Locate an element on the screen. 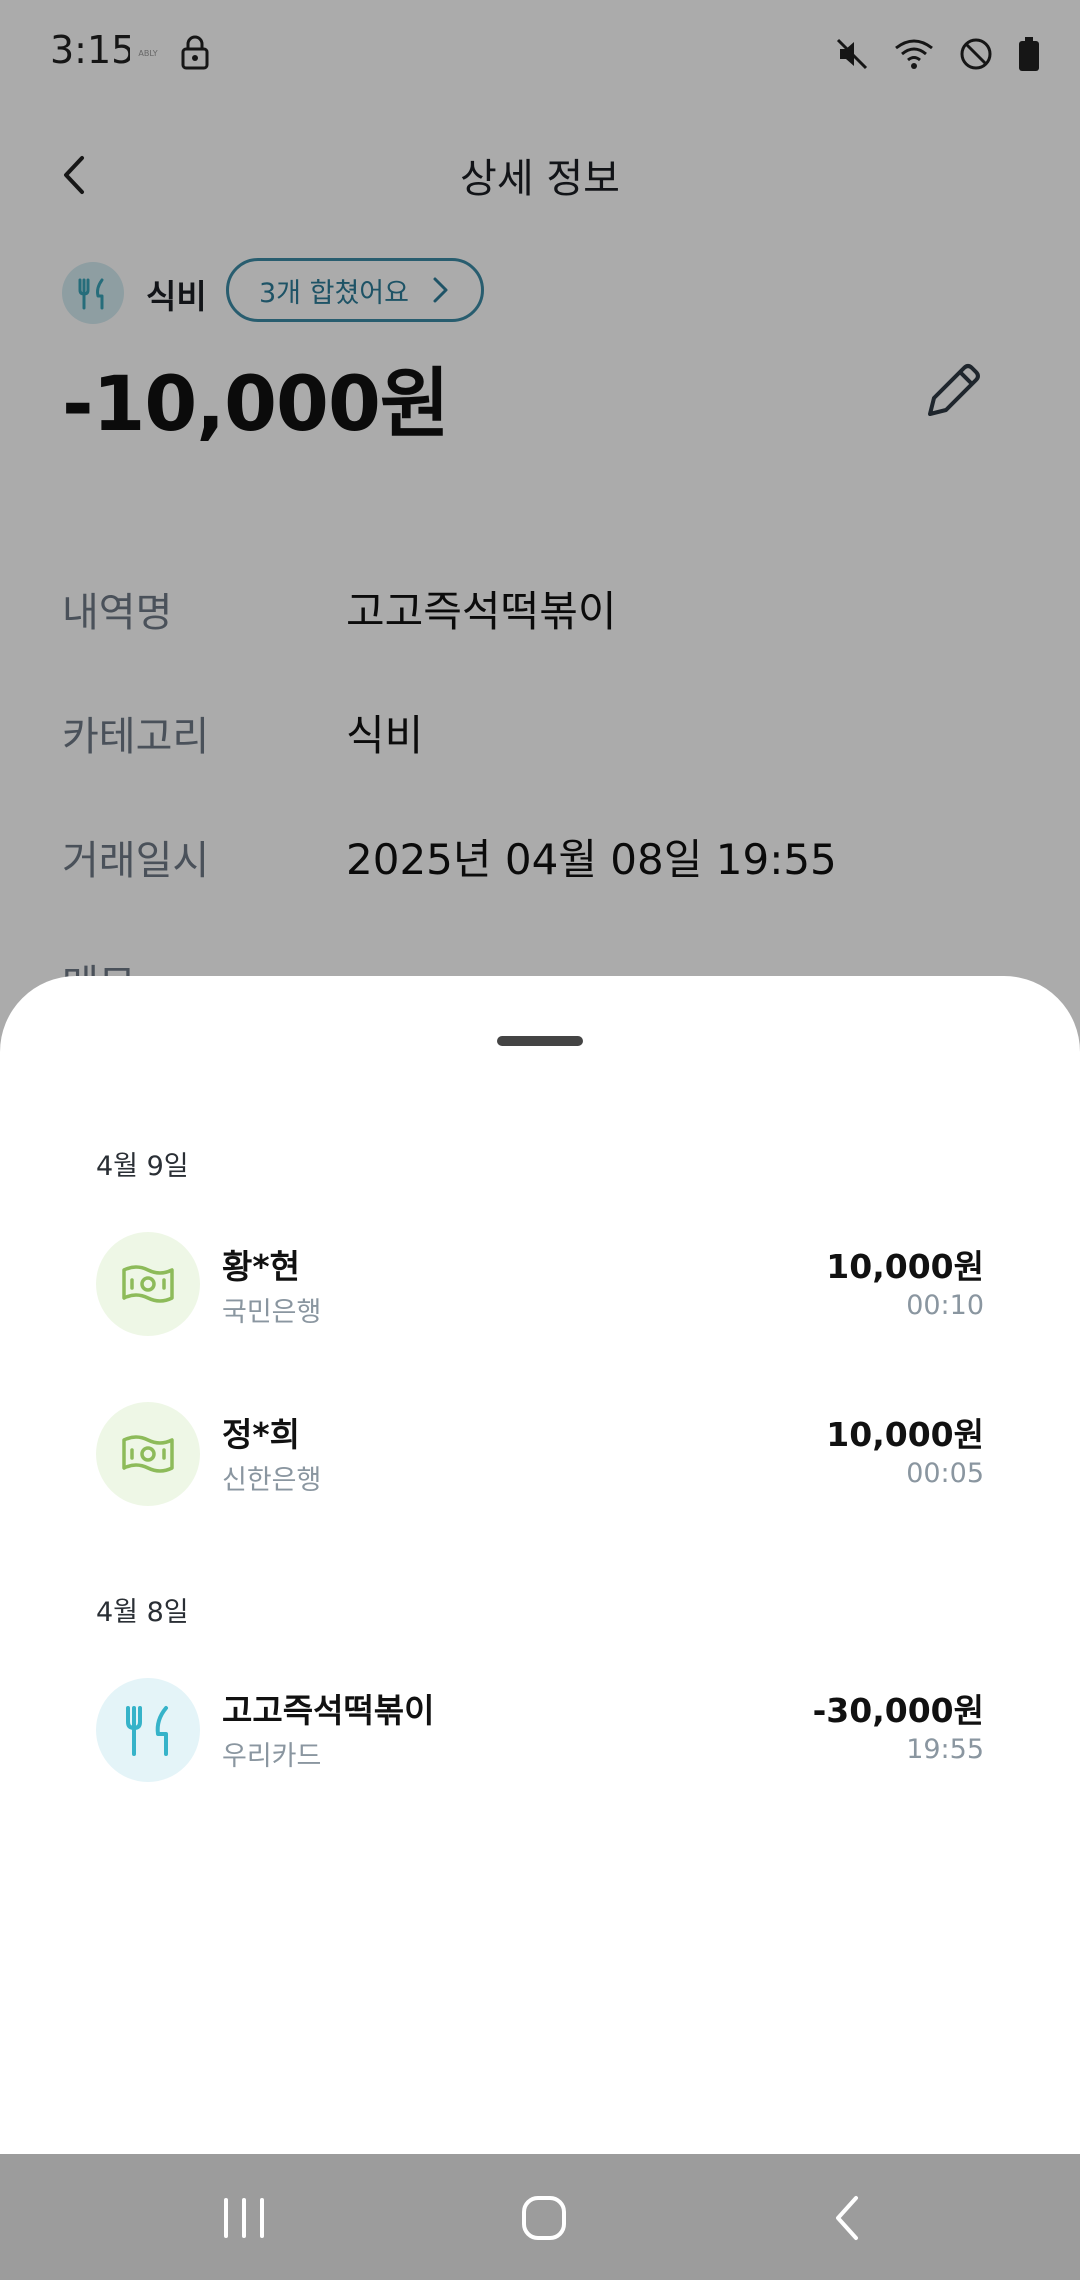 The image size is (1080, 2280). item-name: 황*현 is located at coordinates (261, 1266).